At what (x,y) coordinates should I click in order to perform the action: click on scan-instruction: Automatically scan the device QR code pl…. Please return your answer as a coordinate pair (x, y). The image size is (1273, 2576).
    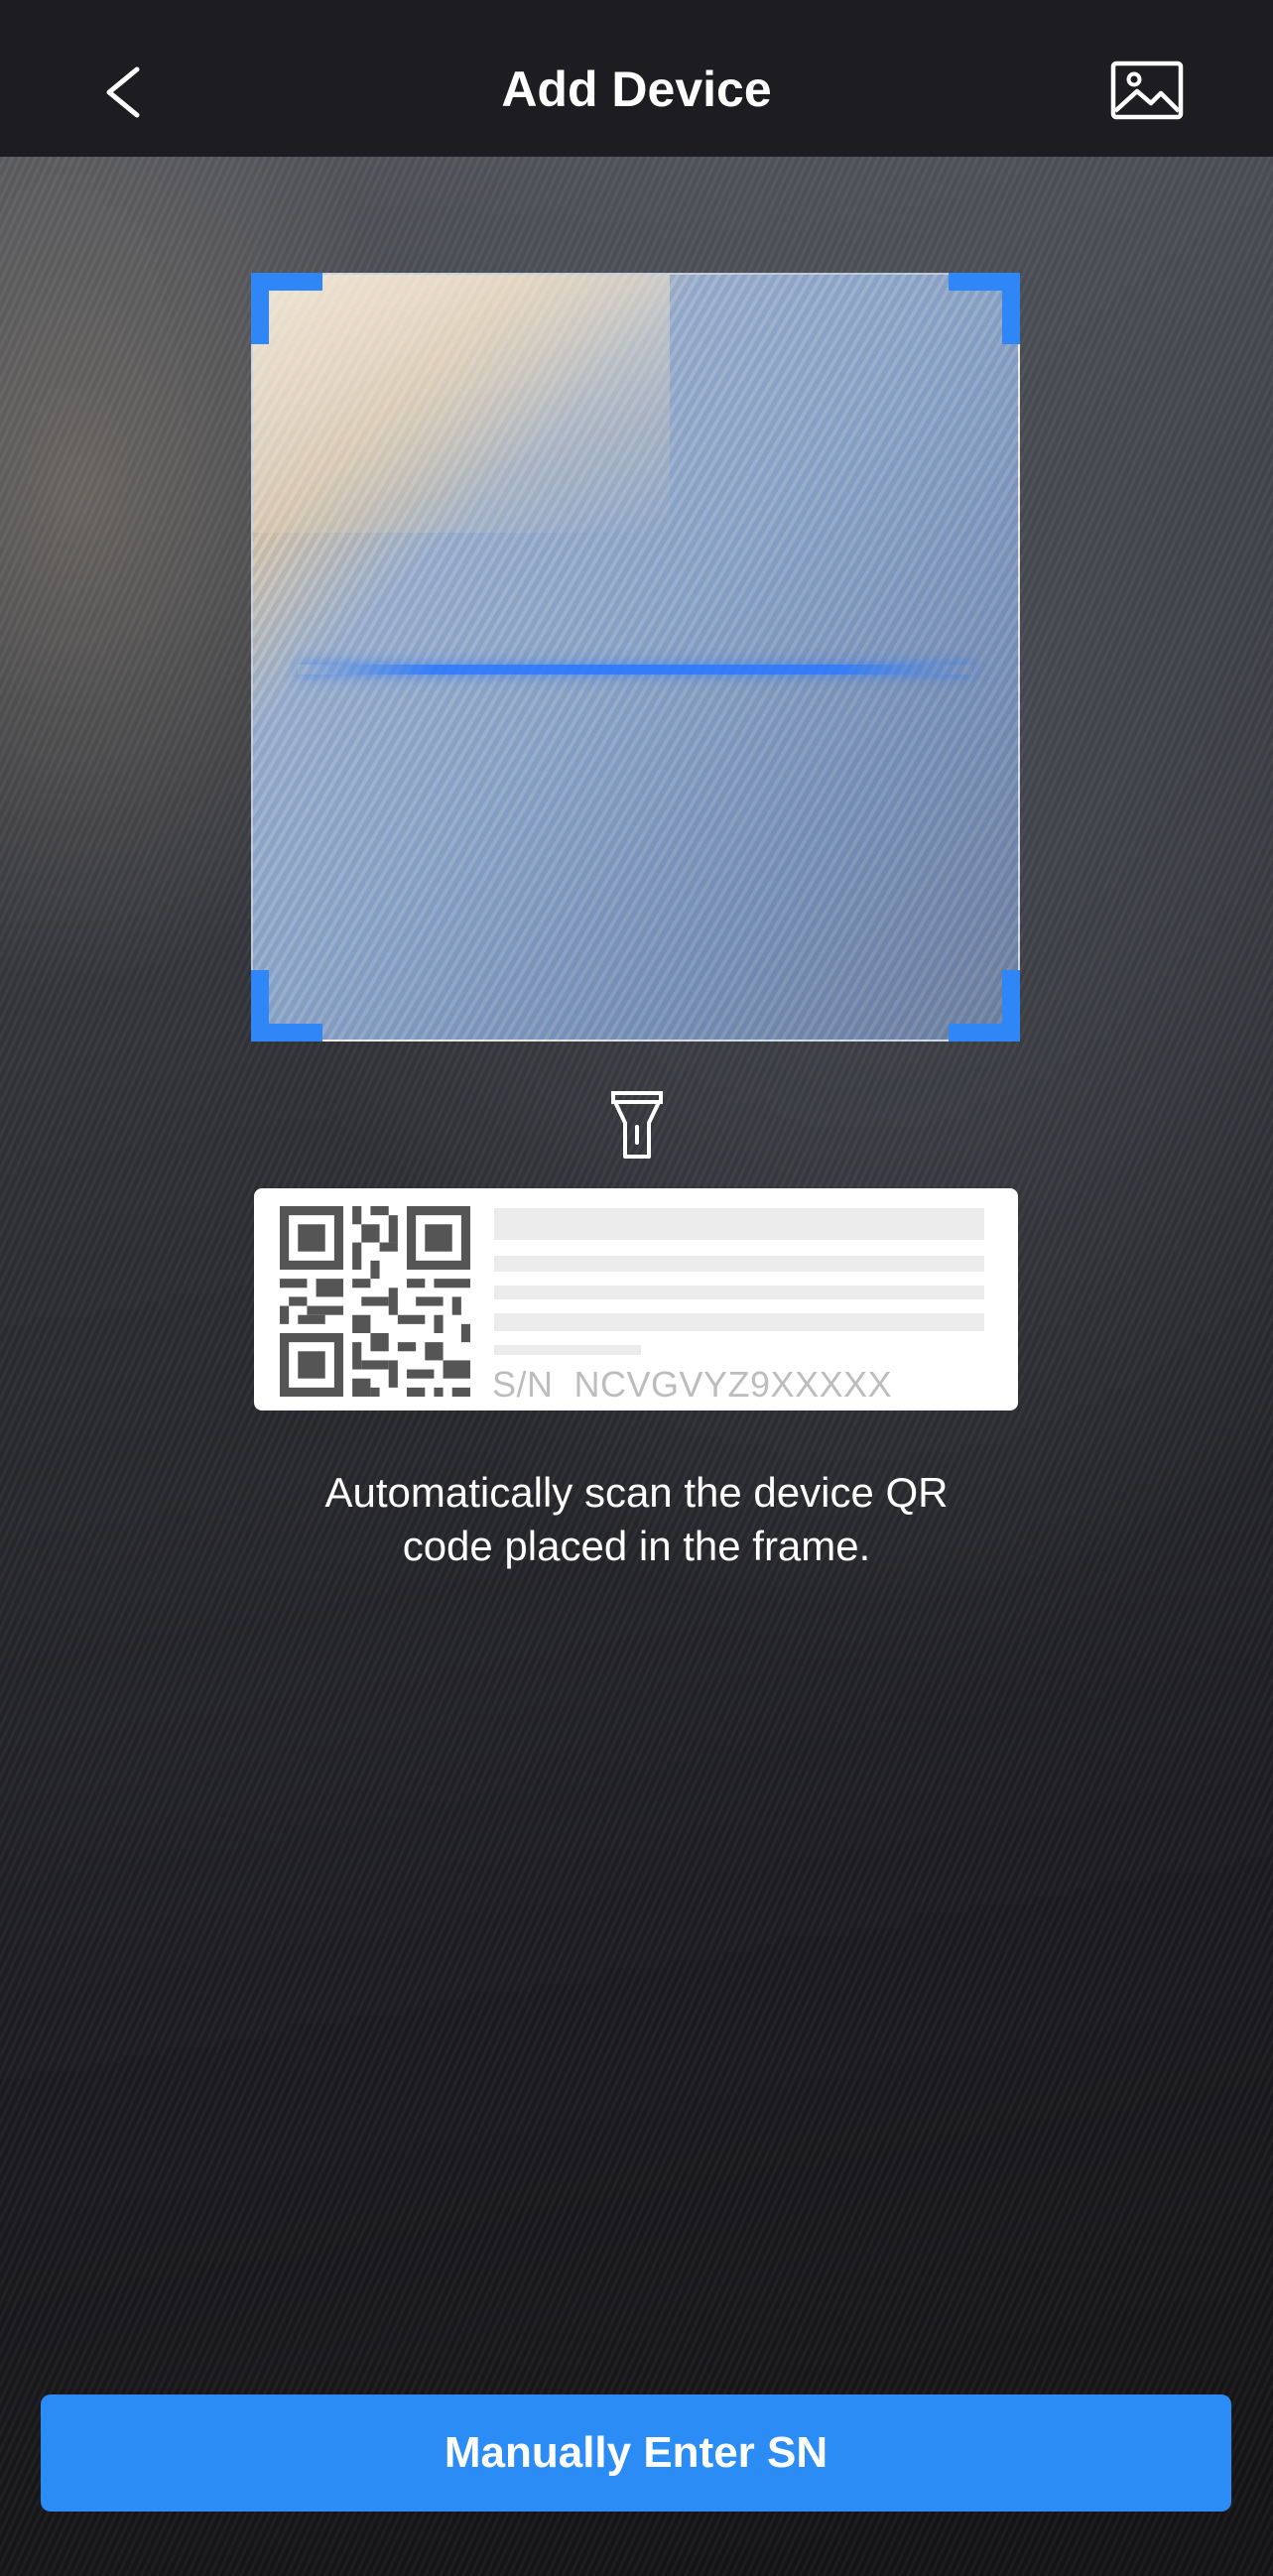
    Looking at the image, I should click on (636, 1519).